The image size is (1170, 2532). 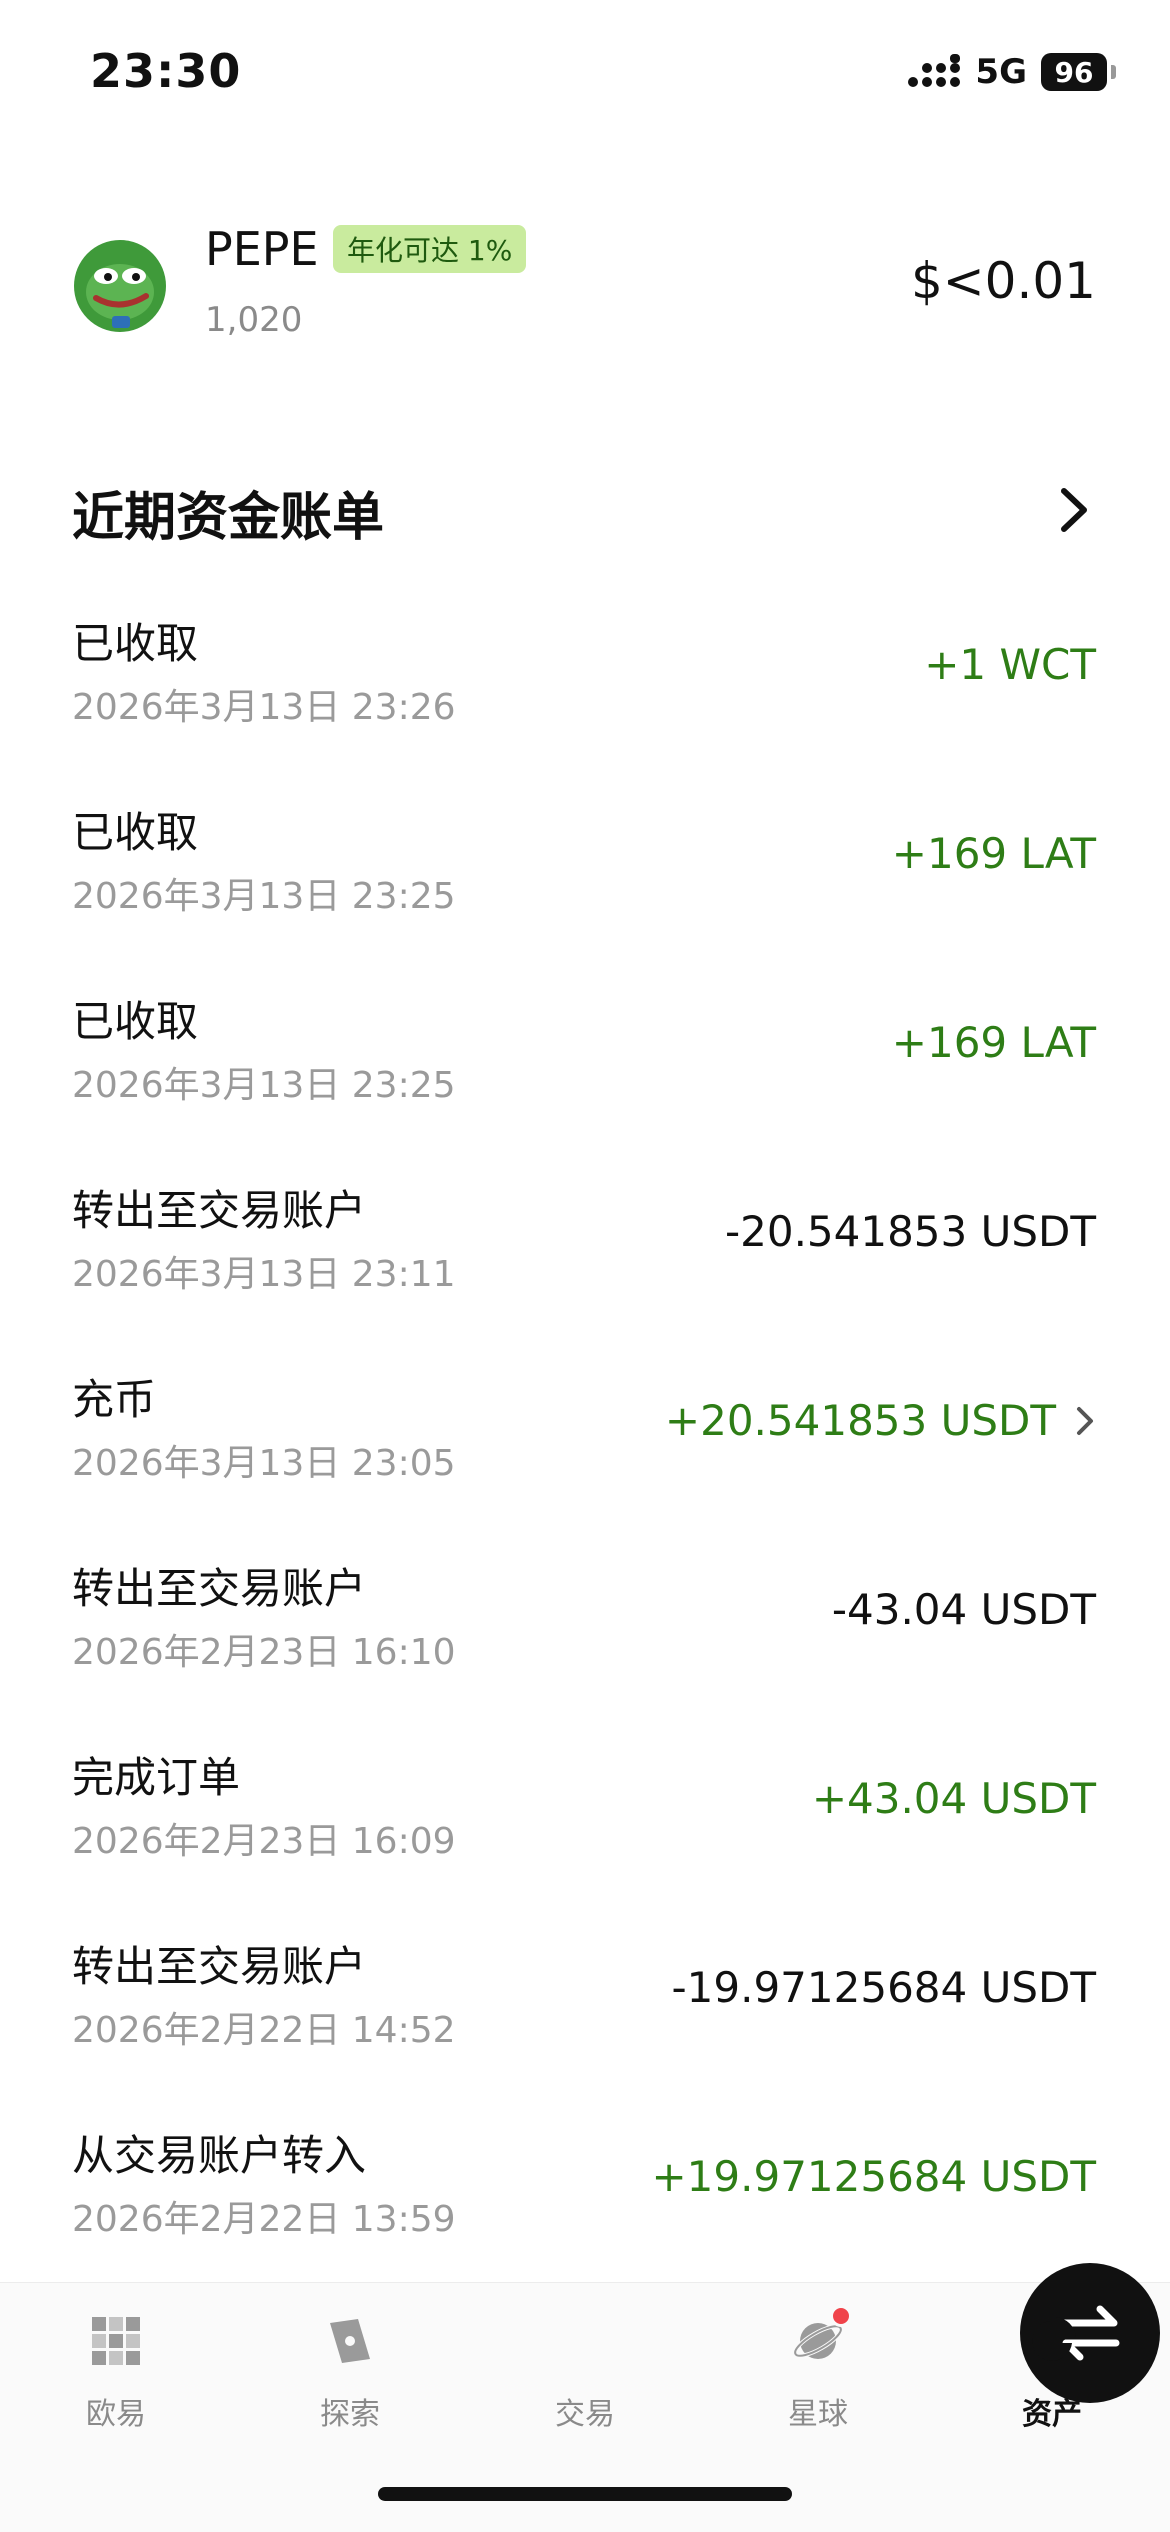 I want to click on nav-item-trade: 交易, so click(x=832, y=2358).